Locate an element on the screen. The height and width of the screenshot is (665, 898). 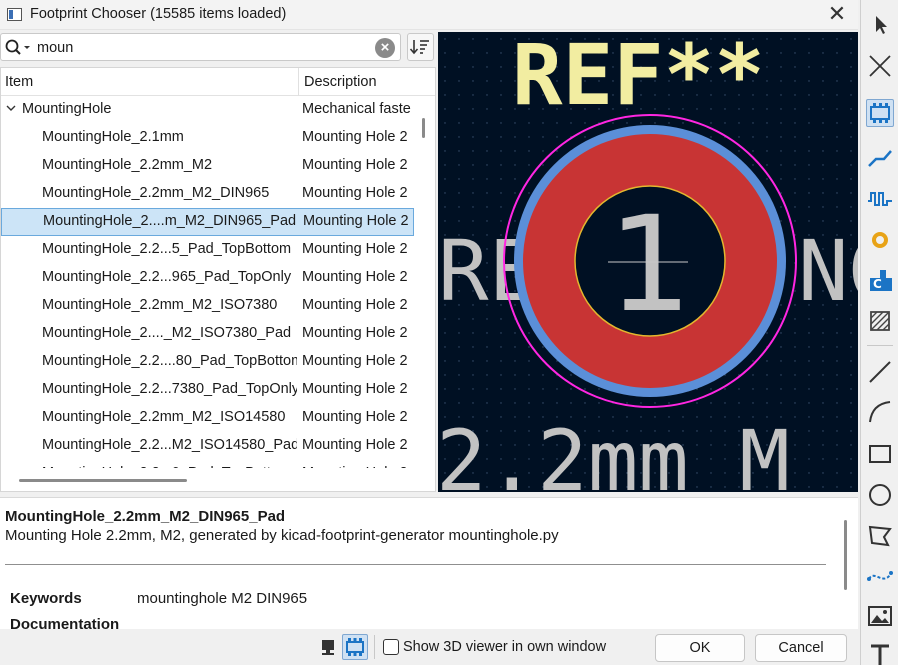
footprint-view-icon is located at coordinates (355, 647).